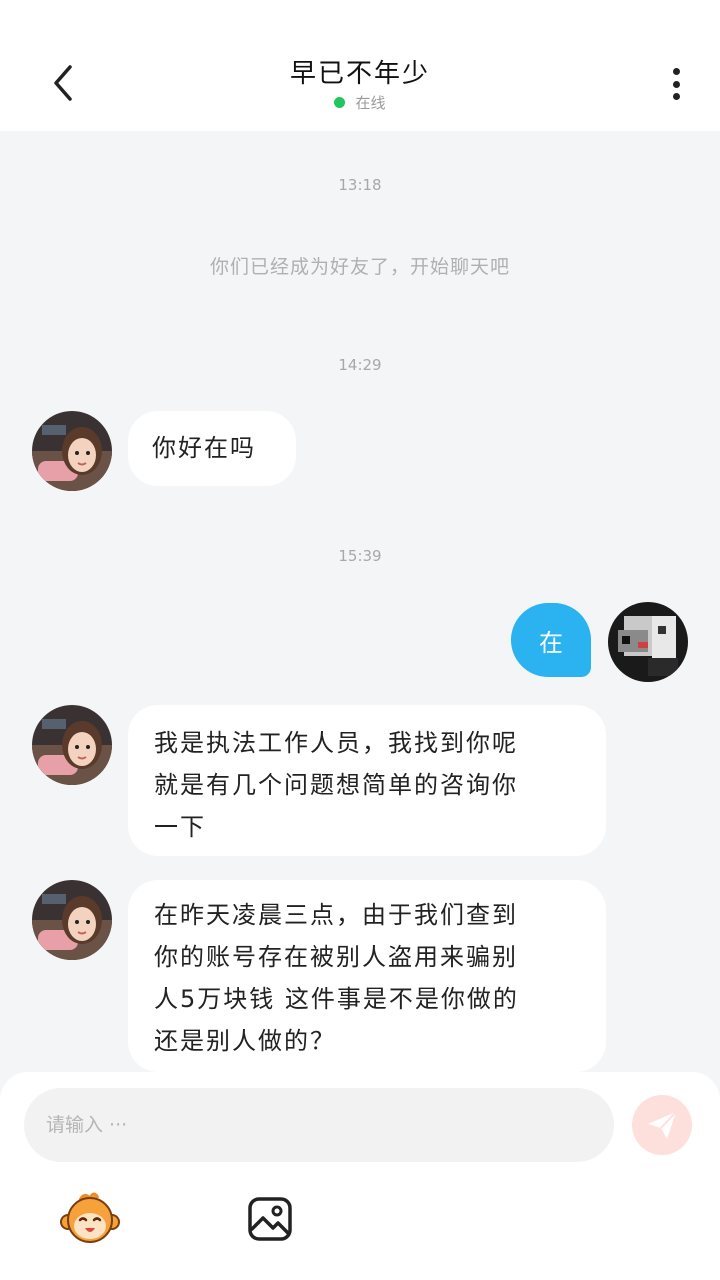 This screenshot has width=720, height=1280. I want to click on message-line: 我是执法工作人员，我找到你呢, so click(336, 743).